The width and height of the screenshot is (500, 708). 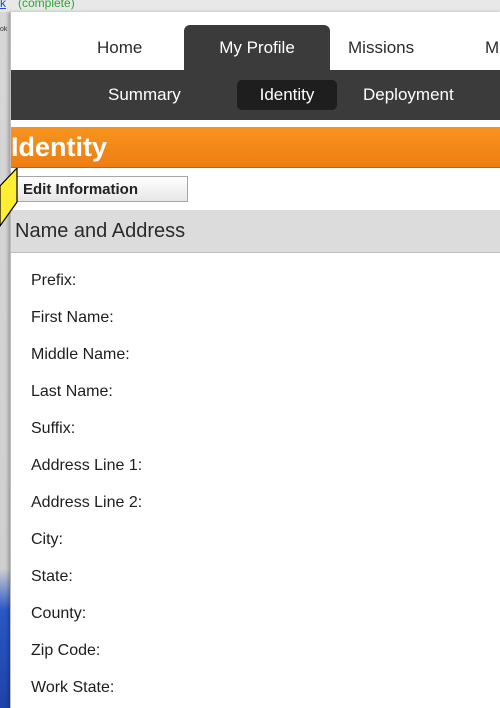 I want to click on field-label-middle-name: Middle Name:, so click(x=80, y=354).